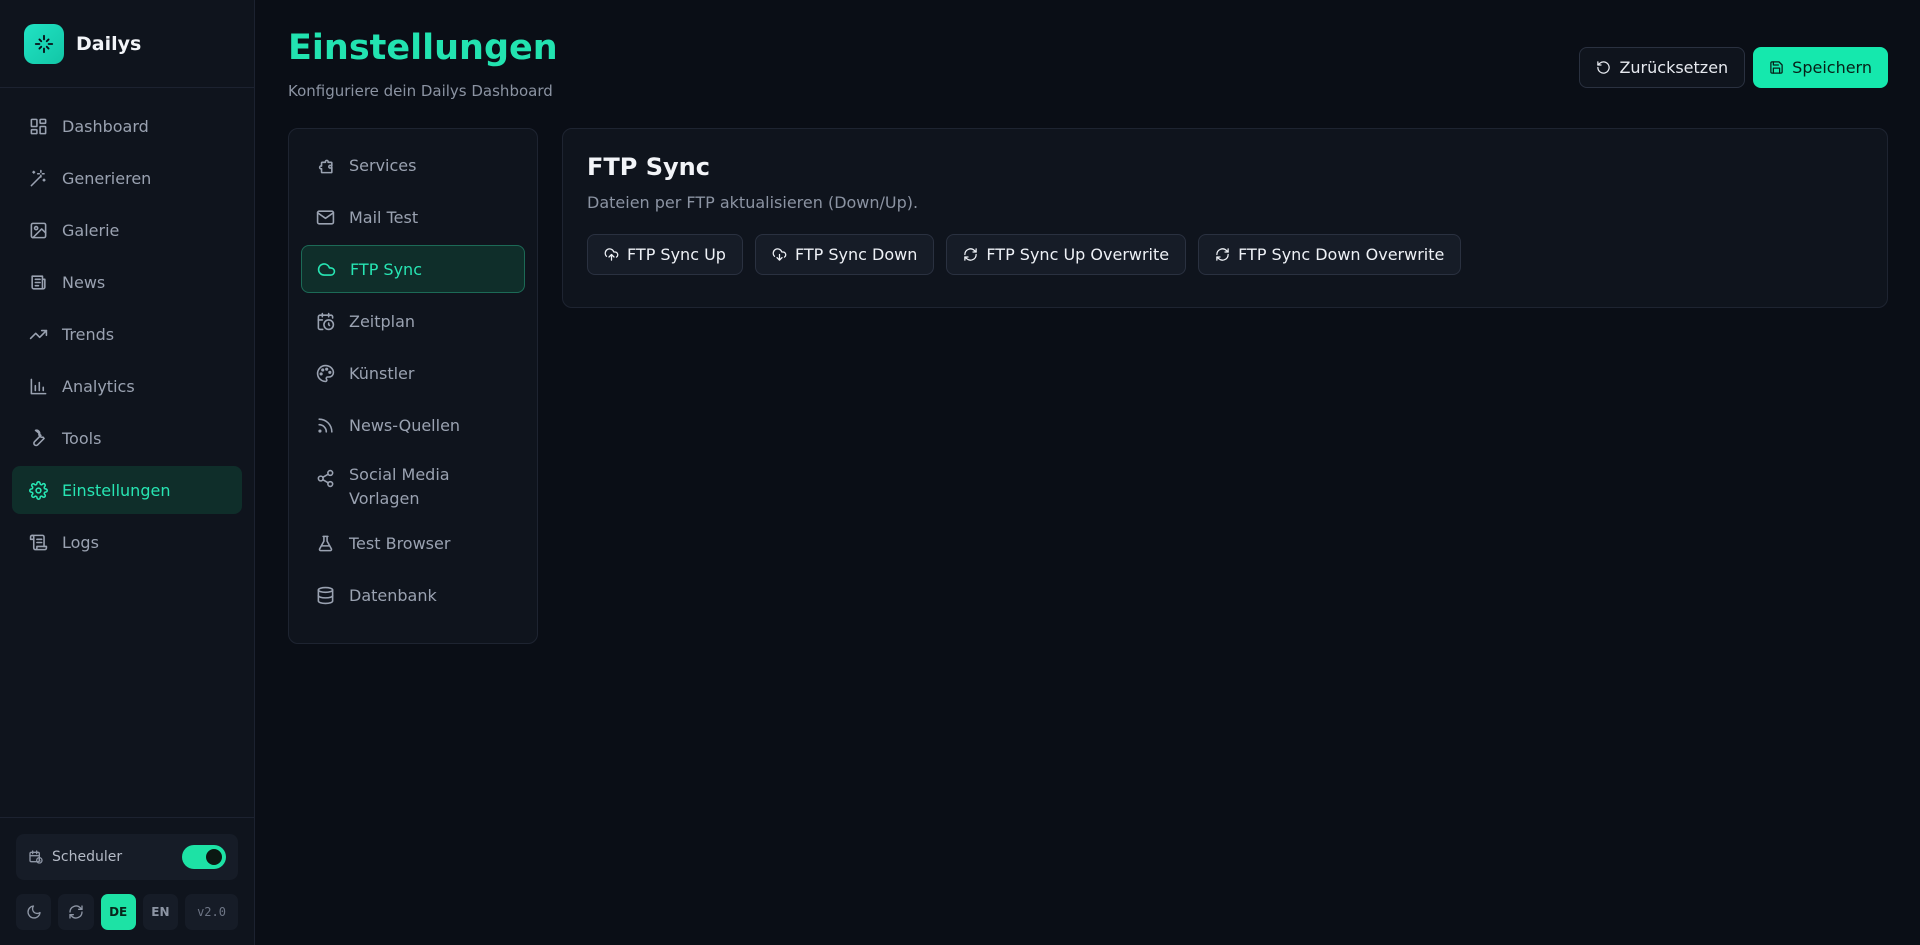  What do you see at coordinates (383, 165) in the screenshot?
I see `settings-tab-label: Services` at bounding box center [383, 165].